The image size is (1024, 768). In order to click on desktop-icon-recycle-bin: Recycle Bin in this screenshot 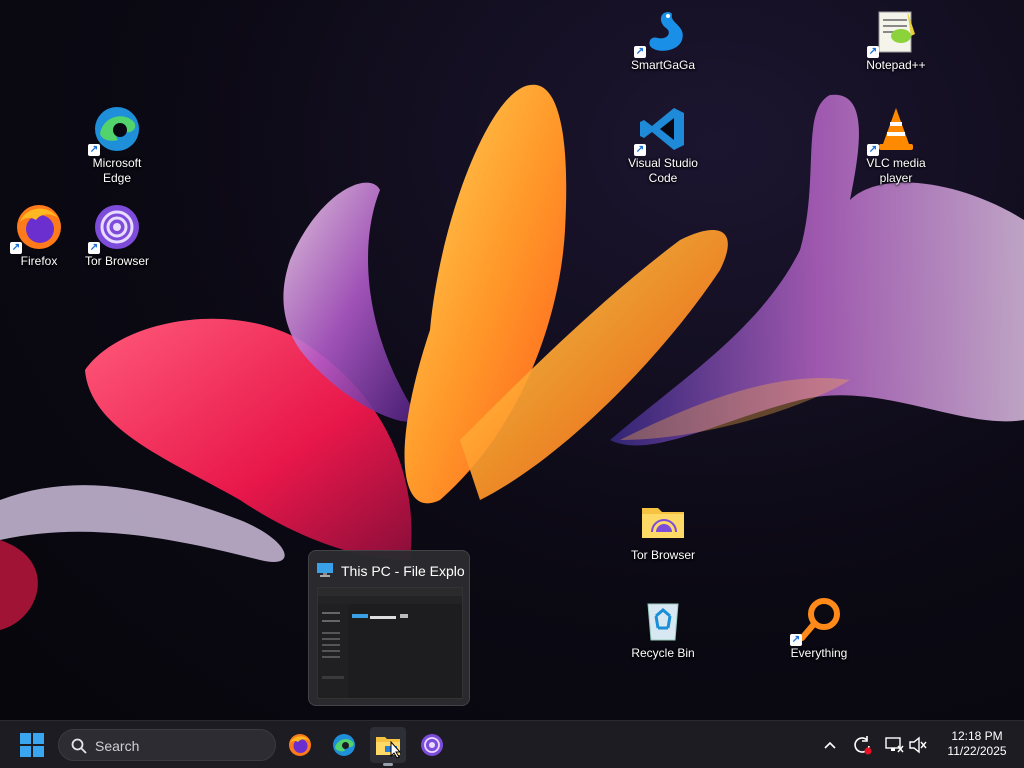, I will do `click(663, 627)`.